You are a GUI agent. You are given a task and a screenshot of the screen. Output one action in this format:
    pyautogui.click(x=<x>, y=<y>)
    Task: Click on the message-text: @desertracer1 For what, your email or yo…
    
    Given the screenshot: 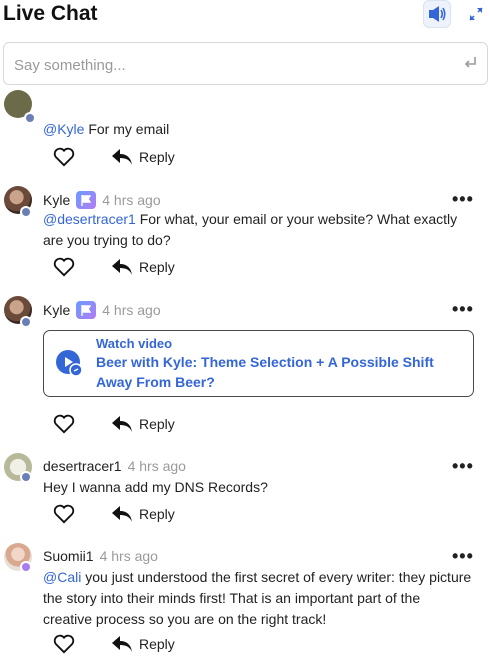 What is the action you would take?
    pyautogui.click(x=258, y=230)
    